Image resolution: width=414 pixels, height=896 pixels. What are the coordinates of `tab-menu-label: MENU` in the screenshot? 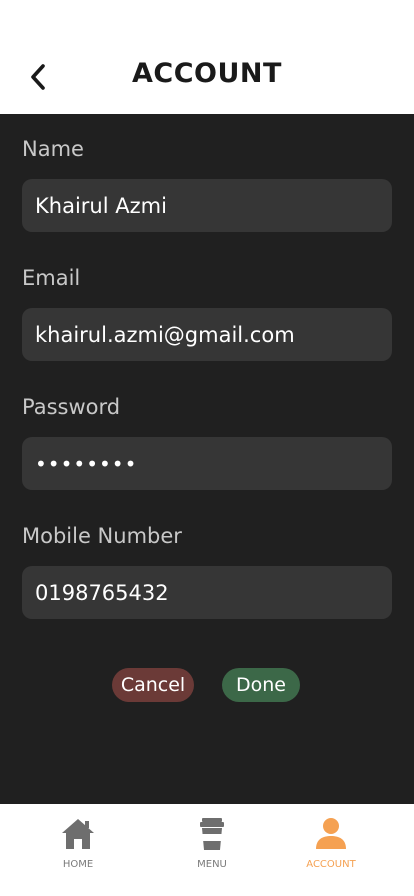 It's located at (212, 864).